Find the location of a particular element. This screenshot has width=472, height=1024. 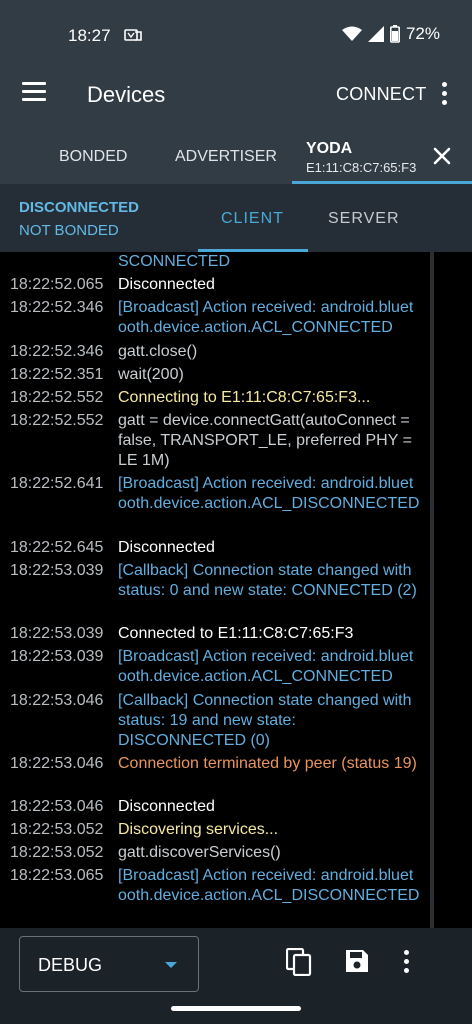

log-time: 18:22:52.065 is located at coordinates (57, 284).